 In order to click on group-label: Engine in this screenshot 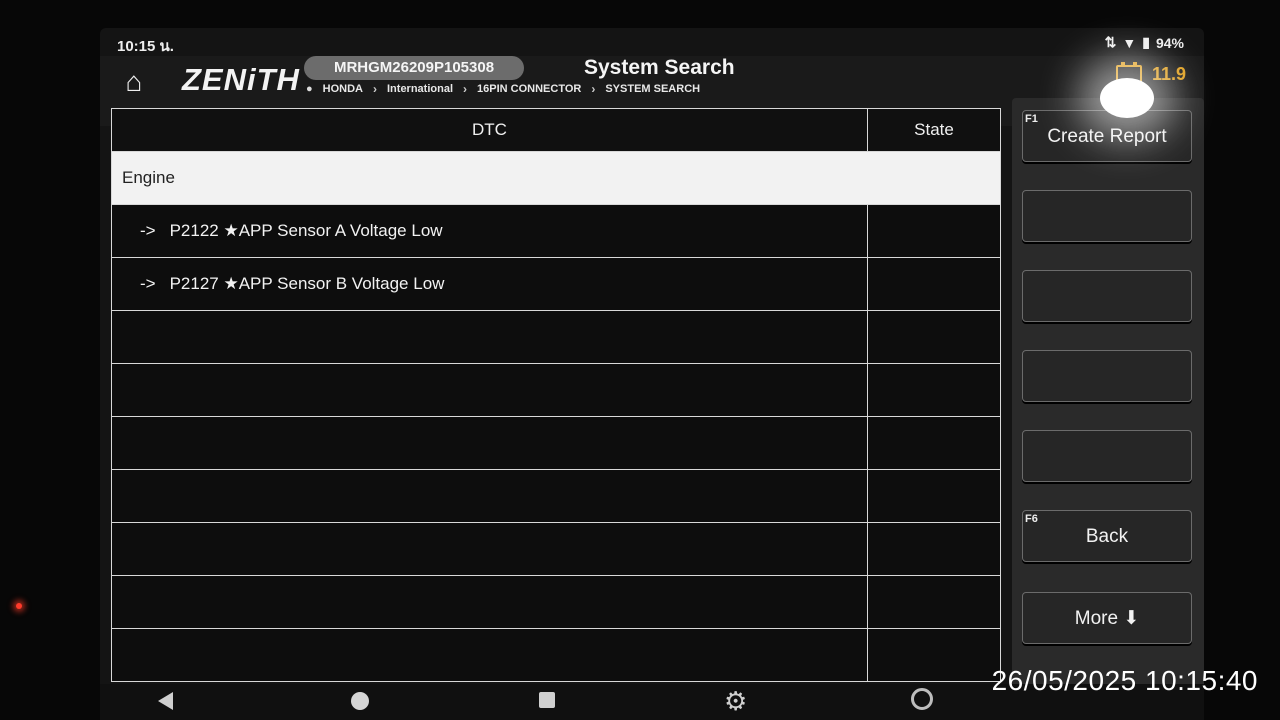, I will do `click(556, 178)`.